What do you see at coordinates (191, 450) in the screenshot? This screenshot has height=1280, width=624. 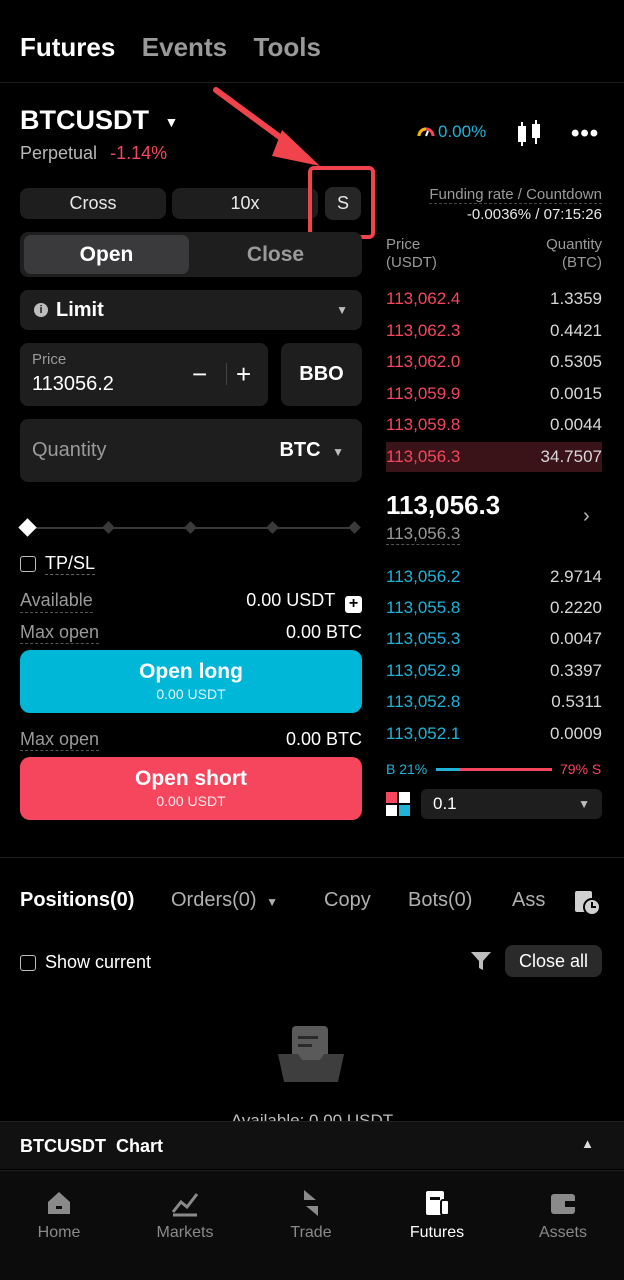 I see `quantity-input: Quantity BTC ▼` at bounding box center [191, 450].